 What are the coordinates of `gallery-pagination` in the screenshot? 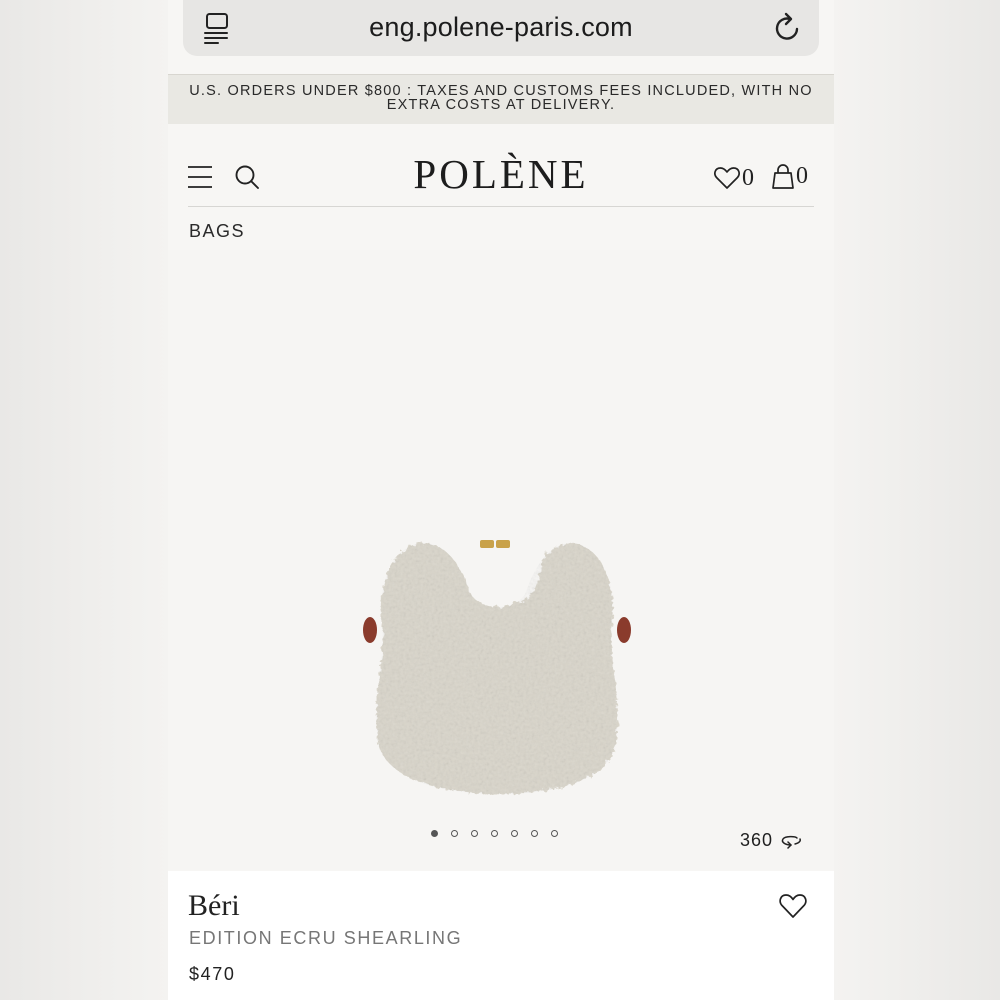 It's located at (494, 833).